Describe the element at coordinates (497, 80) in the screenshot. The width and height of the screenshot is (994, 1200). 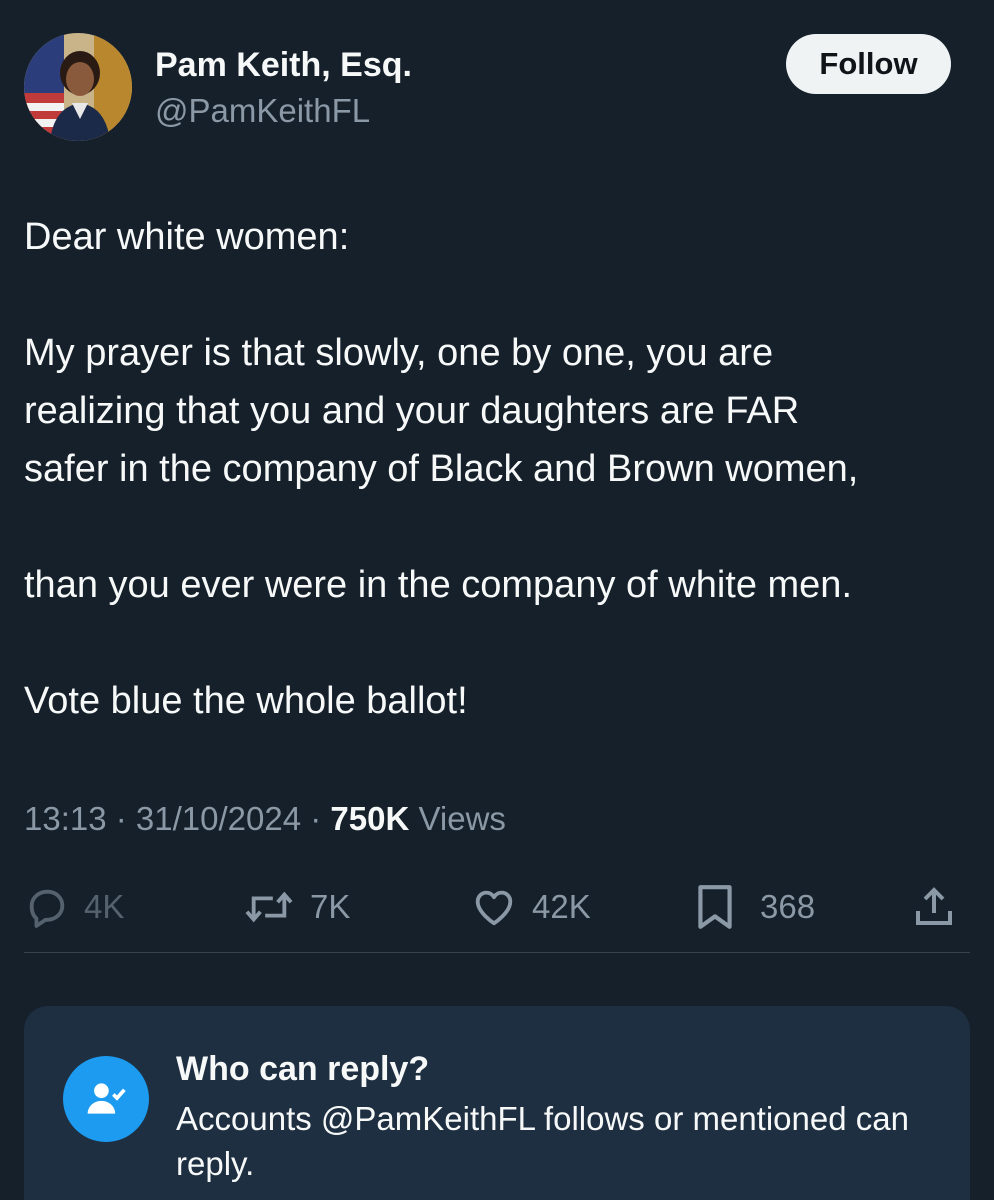
I see `tweet-header: Pam Keith, Esq. @PamKeithFL Follow` at that location.